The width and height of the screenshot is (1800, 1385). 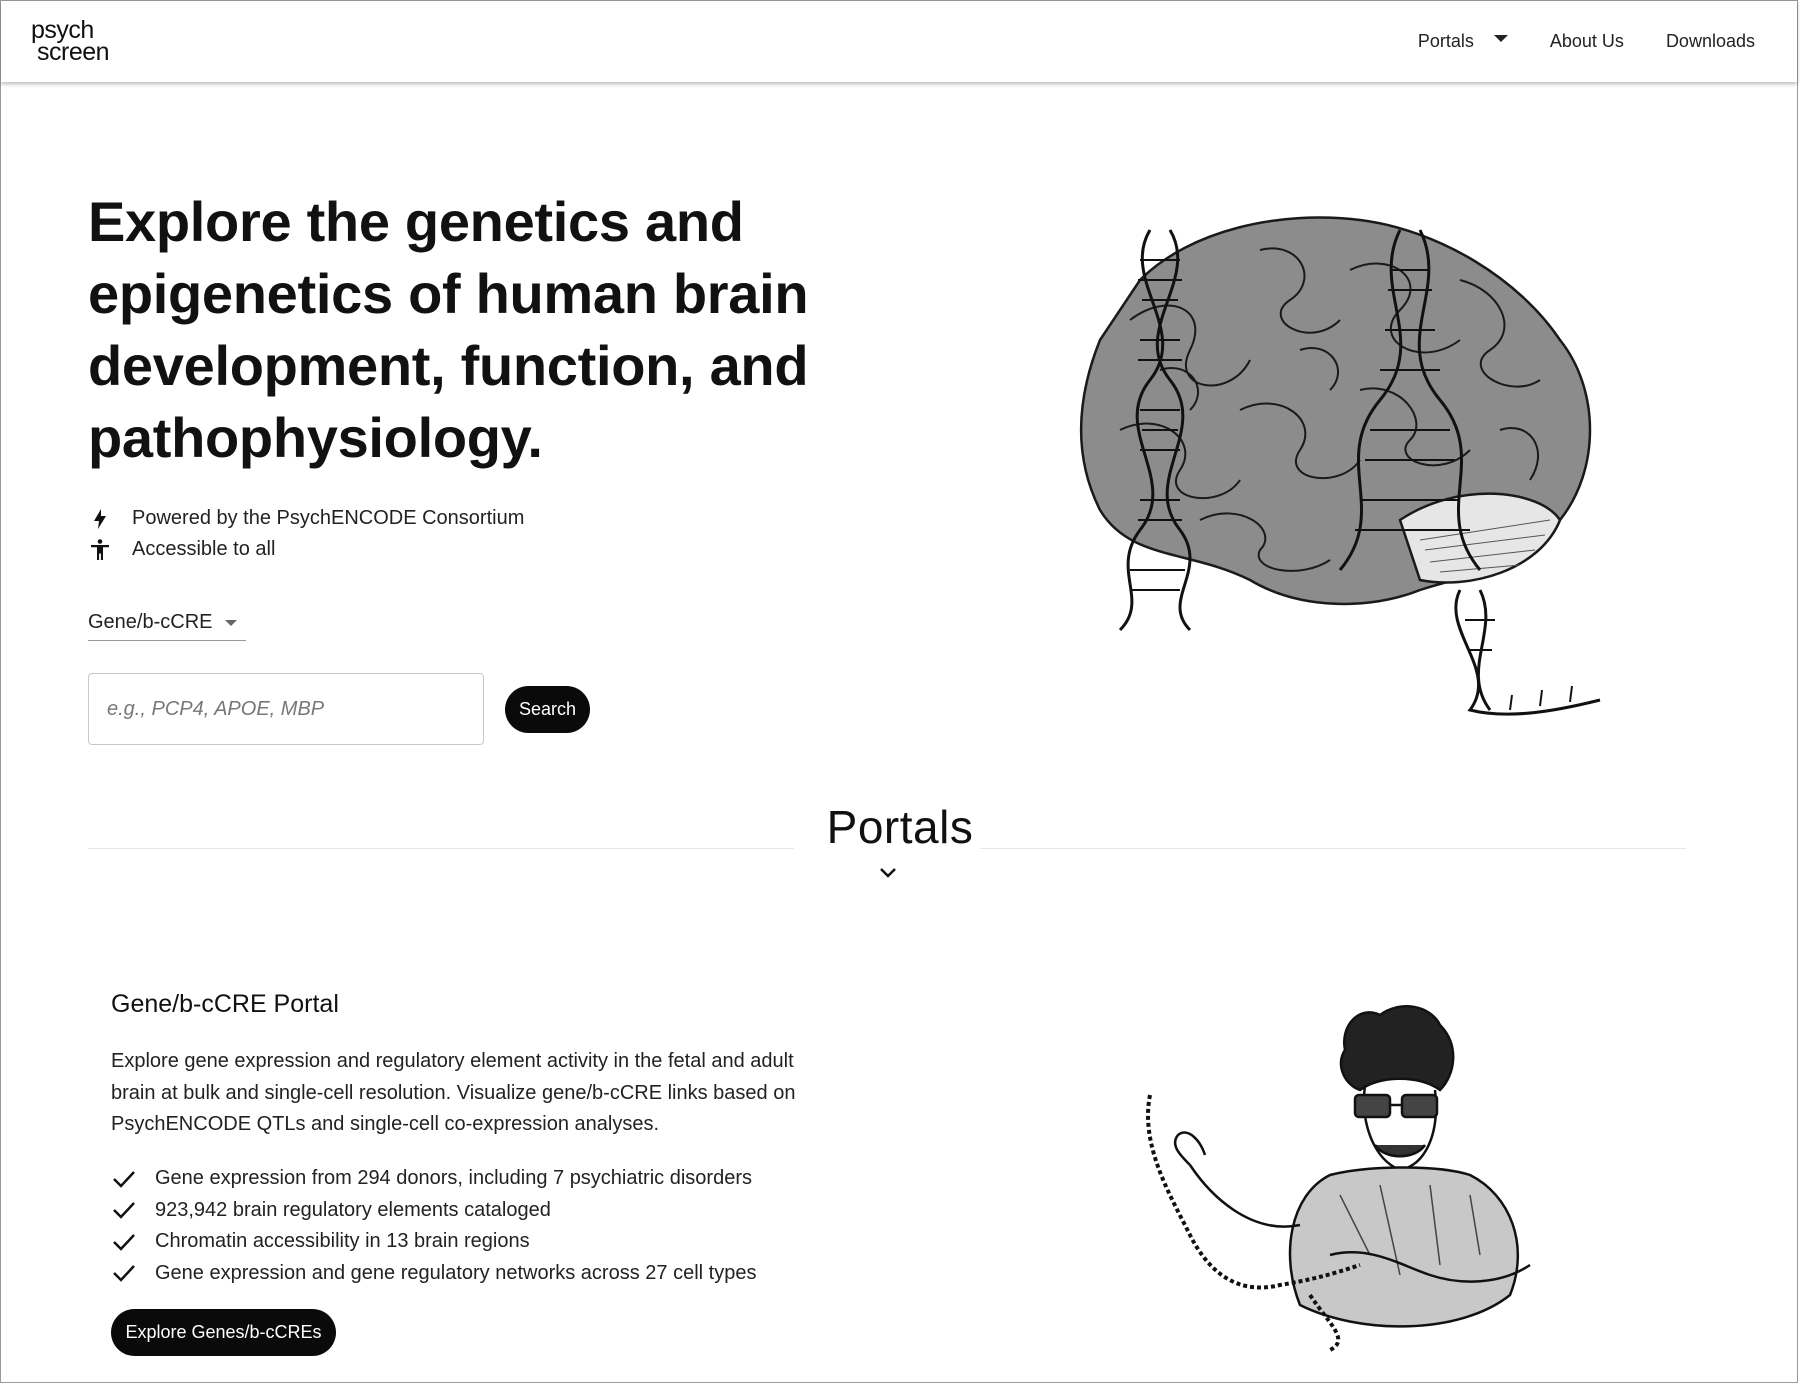 I want to click on portals-section-title: Portals, so click(x=900, y=827).